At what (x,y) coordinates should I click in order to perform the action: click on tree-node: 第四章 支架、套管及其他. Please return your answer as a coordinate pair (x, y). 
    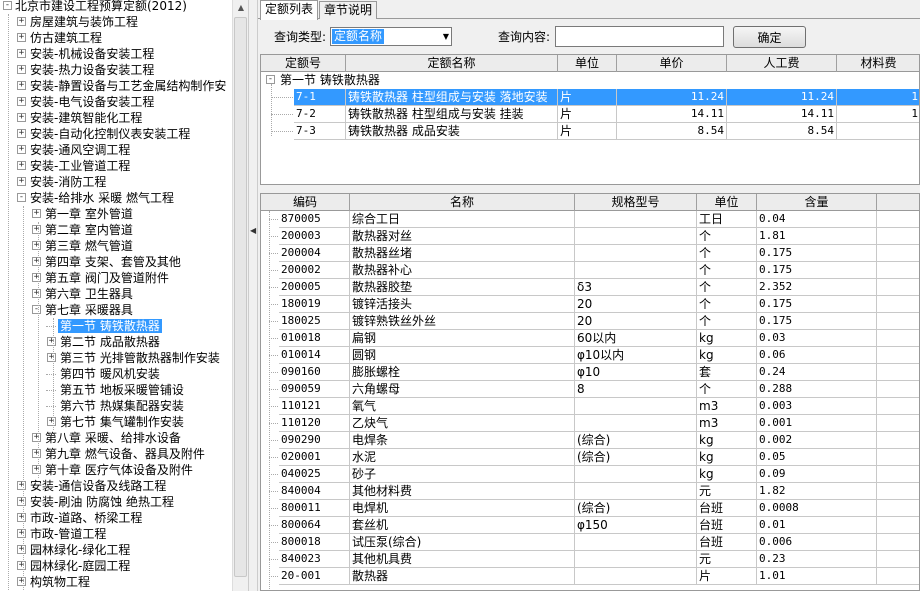
    Looking at the image, I should click on (113, 262).